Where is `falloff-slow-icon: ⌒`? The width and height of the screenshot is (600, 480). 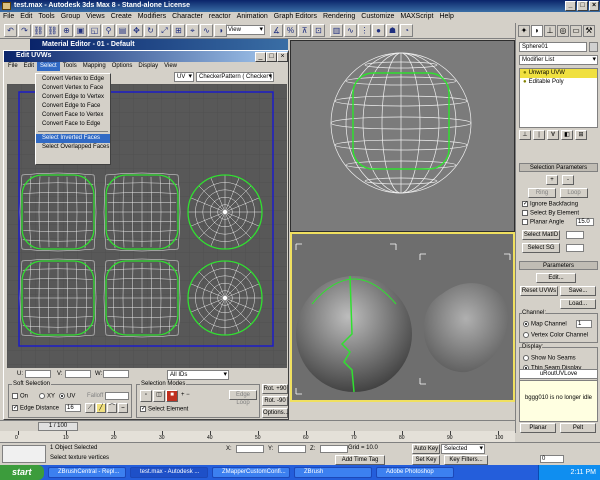
falloff-slow-icon: ⌒ is located at coordinates (112, 408).